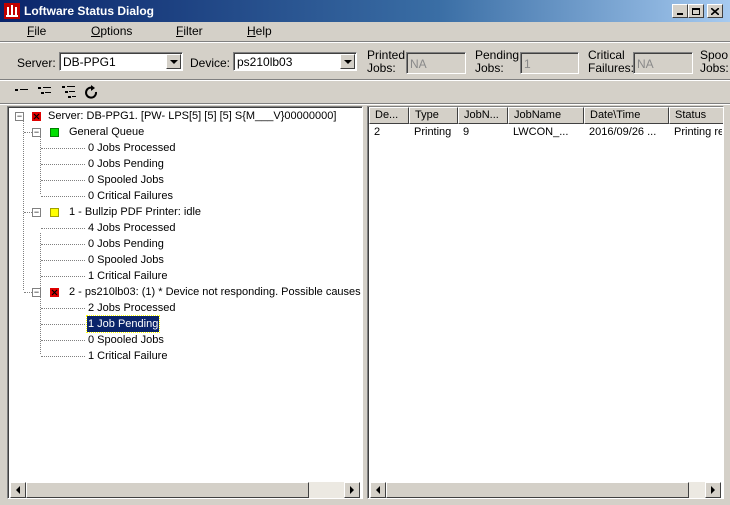 This screenshot has width=730, height=505. What do you see at coordinates (715, 62) in the screenshot?
I see `spooled-jobs-label: Spoo Jobs:` at bounding box center [715, 62].